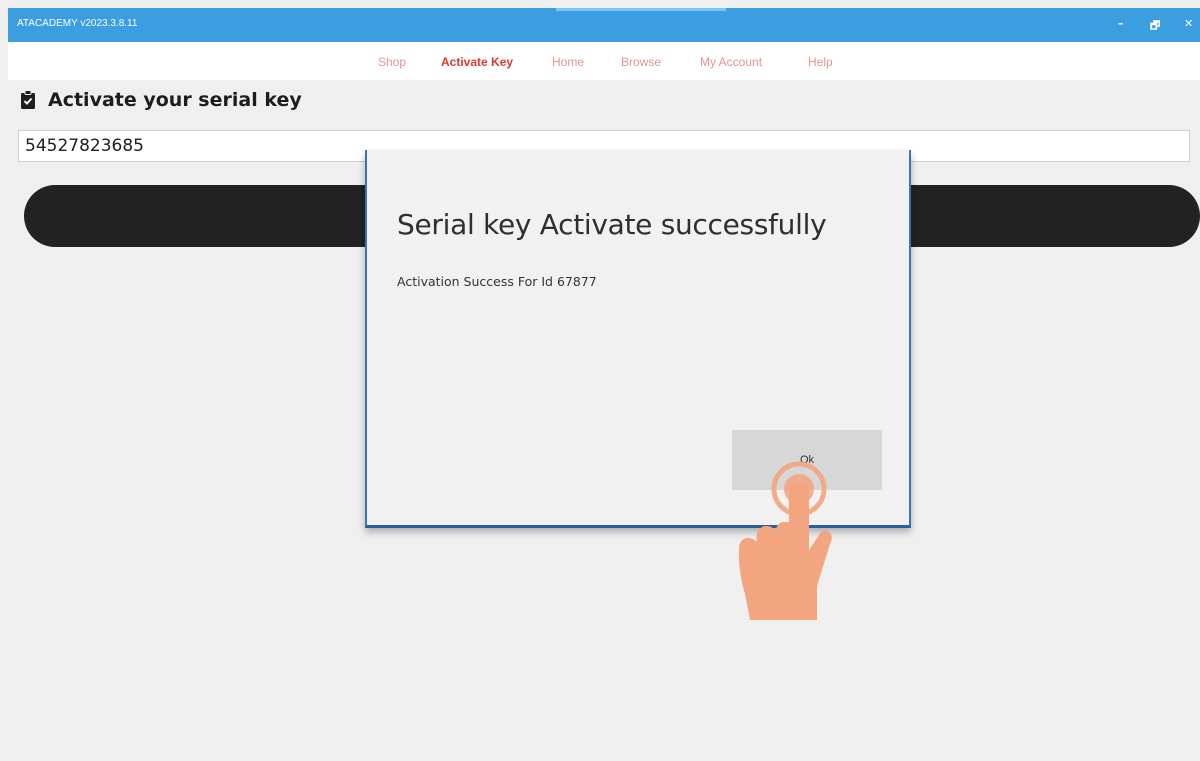 The height and width of the screenshot is (761, 1200). Describe the element at coordinates (1121, 23) in the screenshot. I see `minimize-button: –` at that location.